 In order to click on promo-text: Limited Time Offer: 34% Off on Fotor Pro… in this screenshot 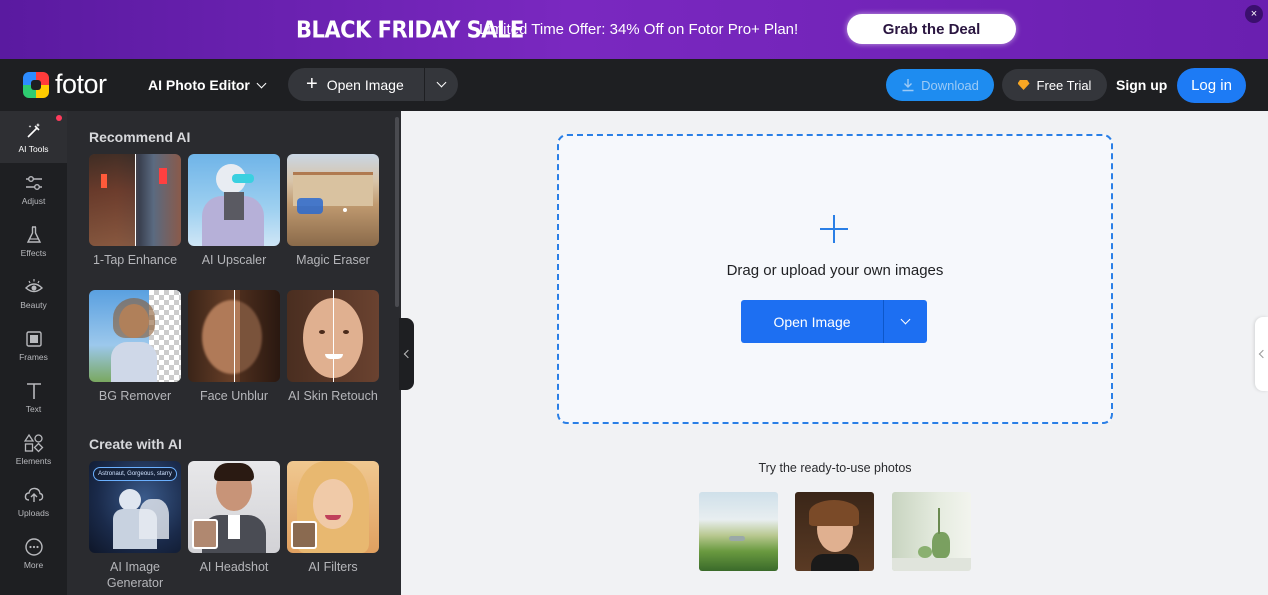, I will do `click(639, 29)`.